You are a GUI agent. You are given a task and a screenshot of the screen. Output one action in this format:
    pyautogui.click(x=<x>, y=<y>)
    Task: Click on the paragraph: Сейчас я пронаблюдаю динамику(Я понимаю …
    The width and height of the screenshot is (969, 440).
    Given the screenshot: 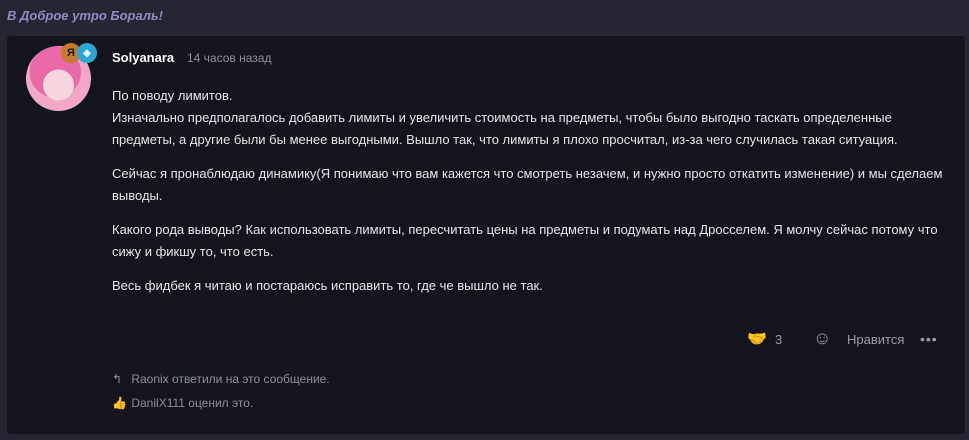 What is the action you would take?
    pyautogui.click(x=527, y=184)
    